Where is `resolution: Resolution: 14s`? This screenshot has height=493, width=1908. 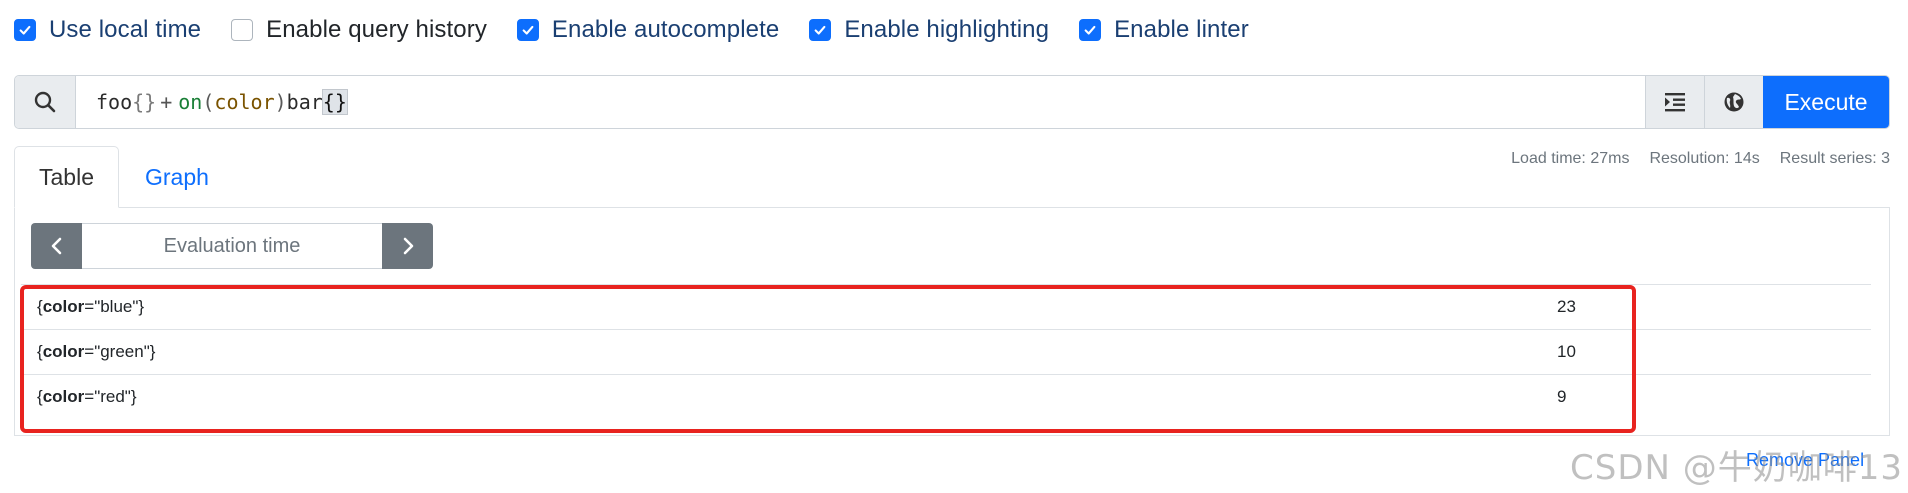
resolution: Resolution: 14s is located at coordinates (1704, 158).